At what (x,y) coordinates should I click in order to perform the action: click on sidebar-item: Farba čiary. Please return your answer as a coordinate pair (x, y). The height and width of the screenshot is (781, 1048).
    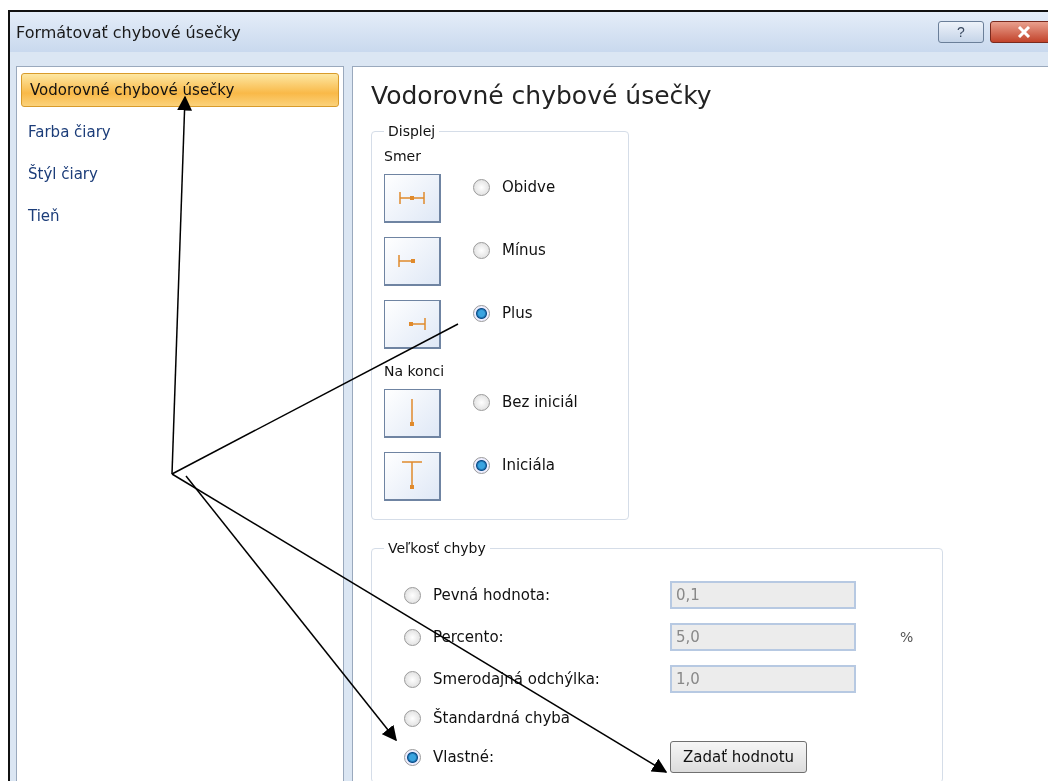
    Looking at the image, I should click on (180, 132).